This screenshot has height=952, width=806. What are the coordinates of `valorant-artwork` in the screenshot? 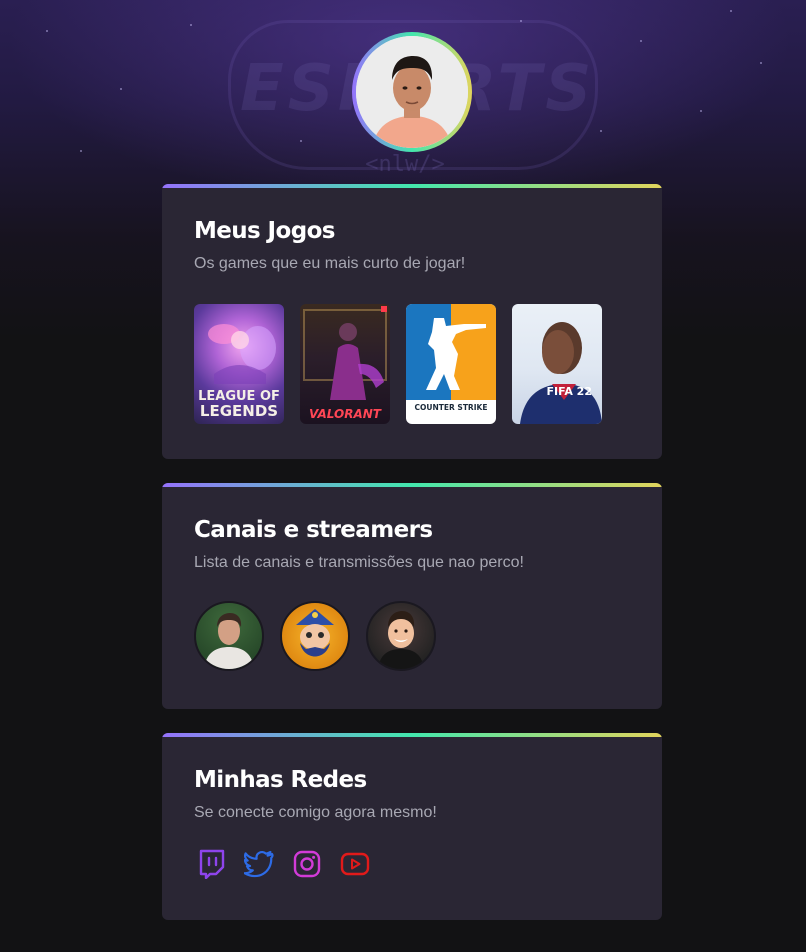 It's located at (345, 353).